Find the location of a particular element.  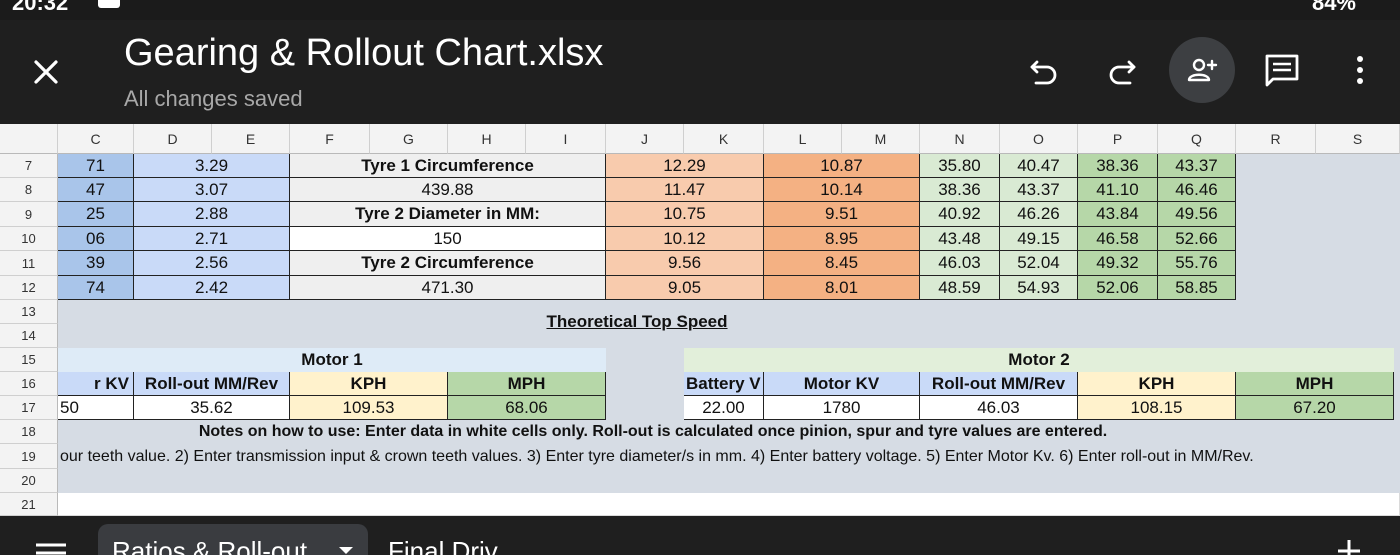

ratio-j-cell: 11.47 is located at coordinates (685, 190).